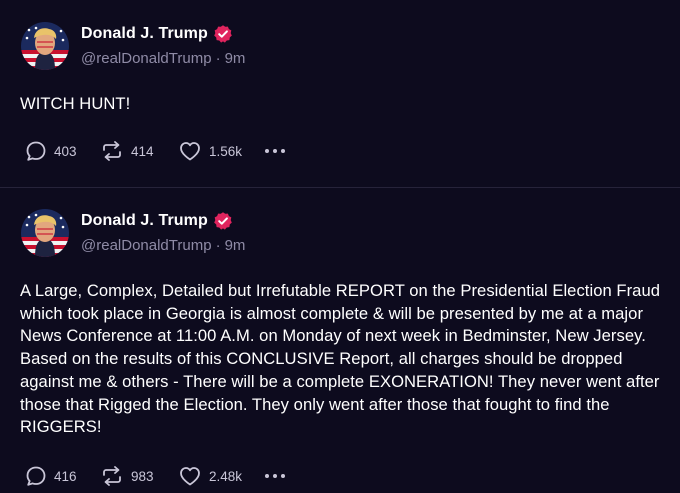 This screenshot has height=493, width=680. I want to click on reply-button: 403, so click(62, 151).